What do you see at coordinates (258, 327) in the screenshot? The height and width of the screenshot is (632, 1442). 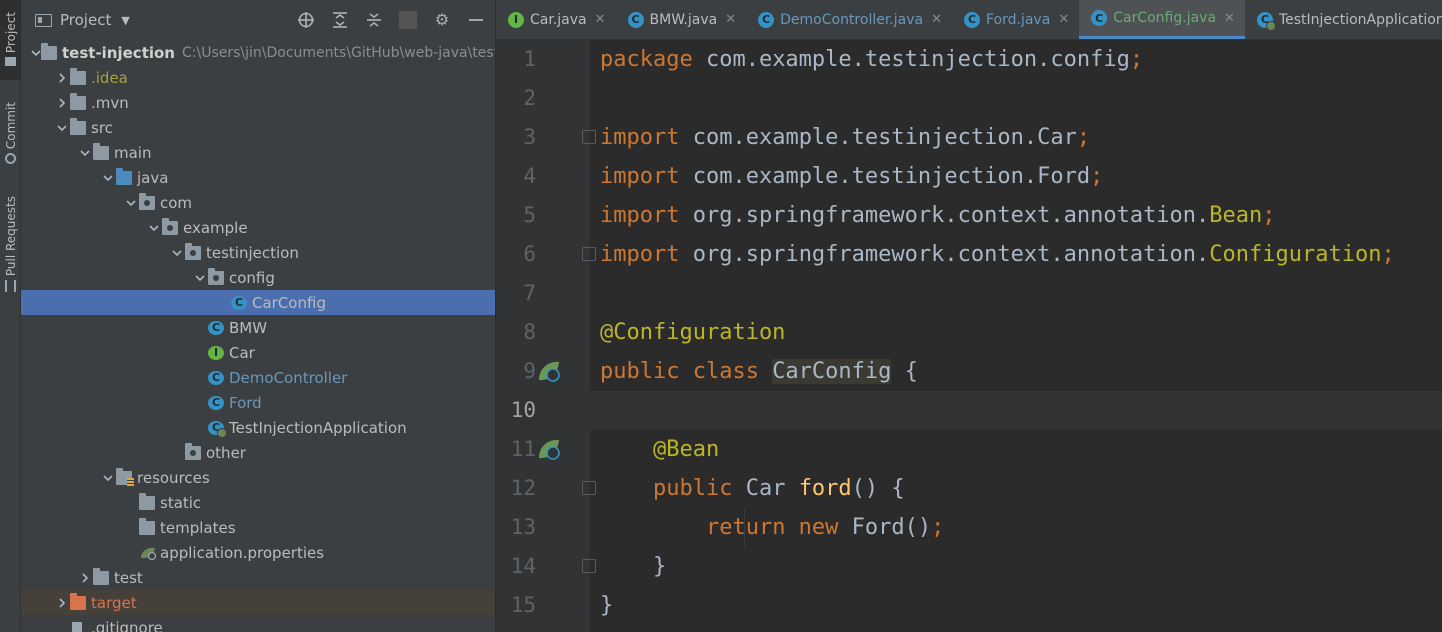 I see `tree-row-bmw: C BMW` at bounding box center [258, 327].